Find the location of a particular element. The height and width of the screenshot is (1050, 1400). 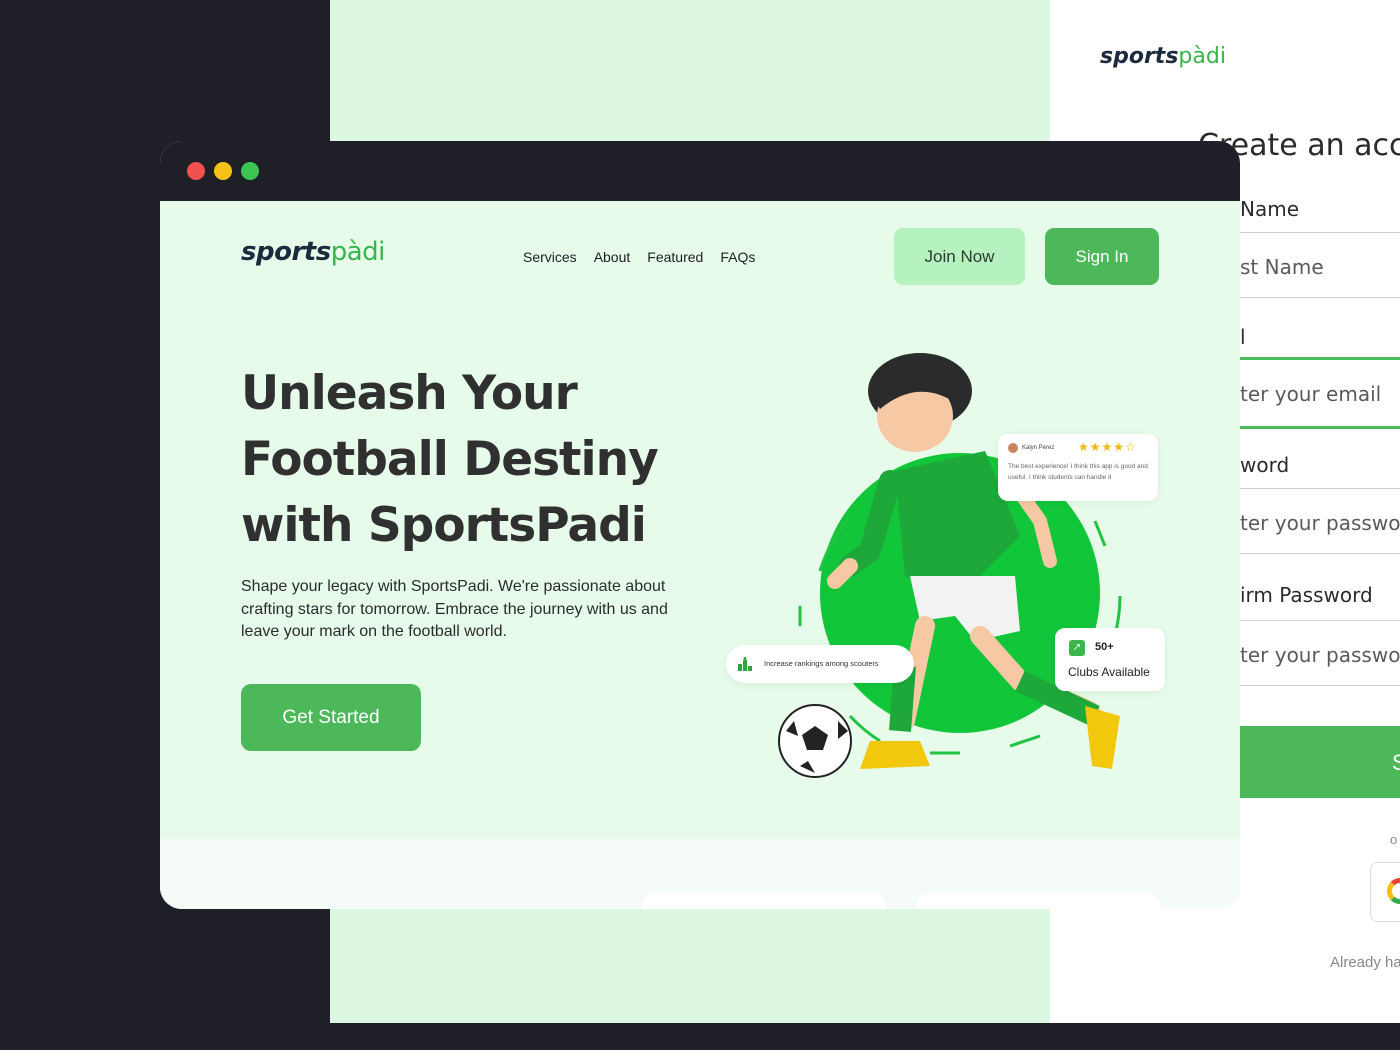

sign-in-button: Sign In is located at coordinates (1102, 256).